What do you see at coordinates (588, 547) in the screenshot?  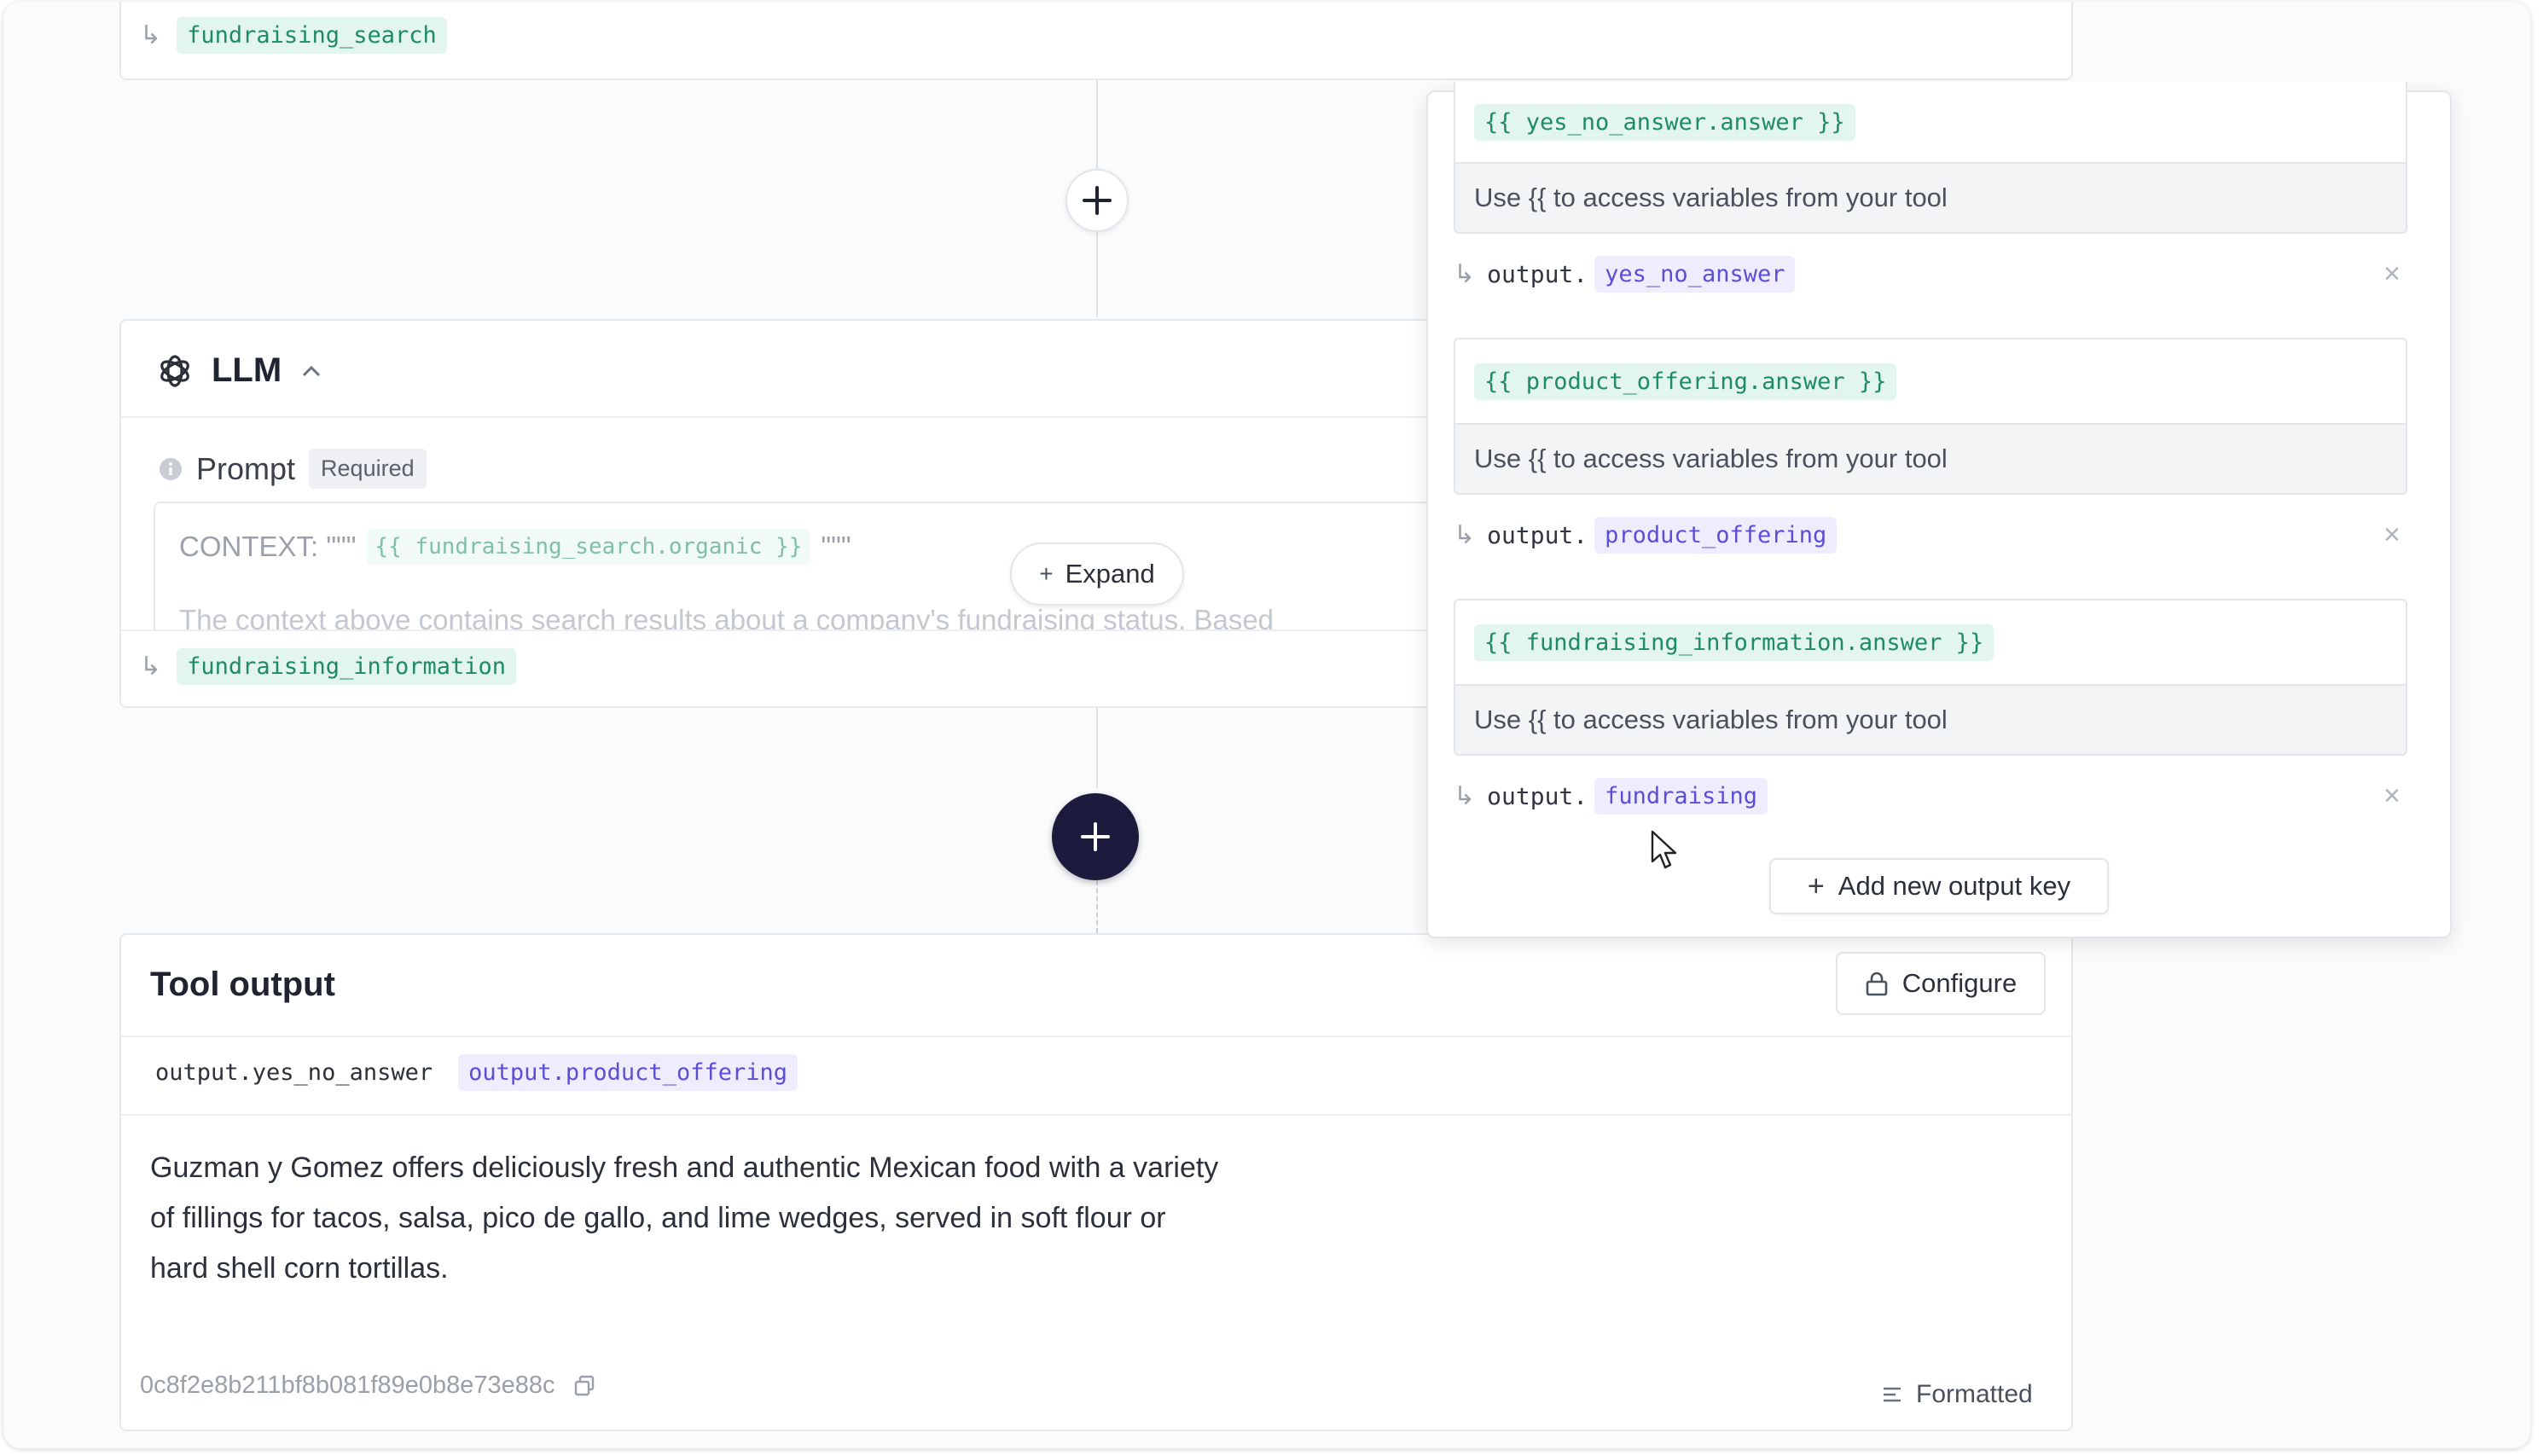 I see `prompt-variable-chip: {{ fundraising_search.organic }}` at bounding box center [588, 547].